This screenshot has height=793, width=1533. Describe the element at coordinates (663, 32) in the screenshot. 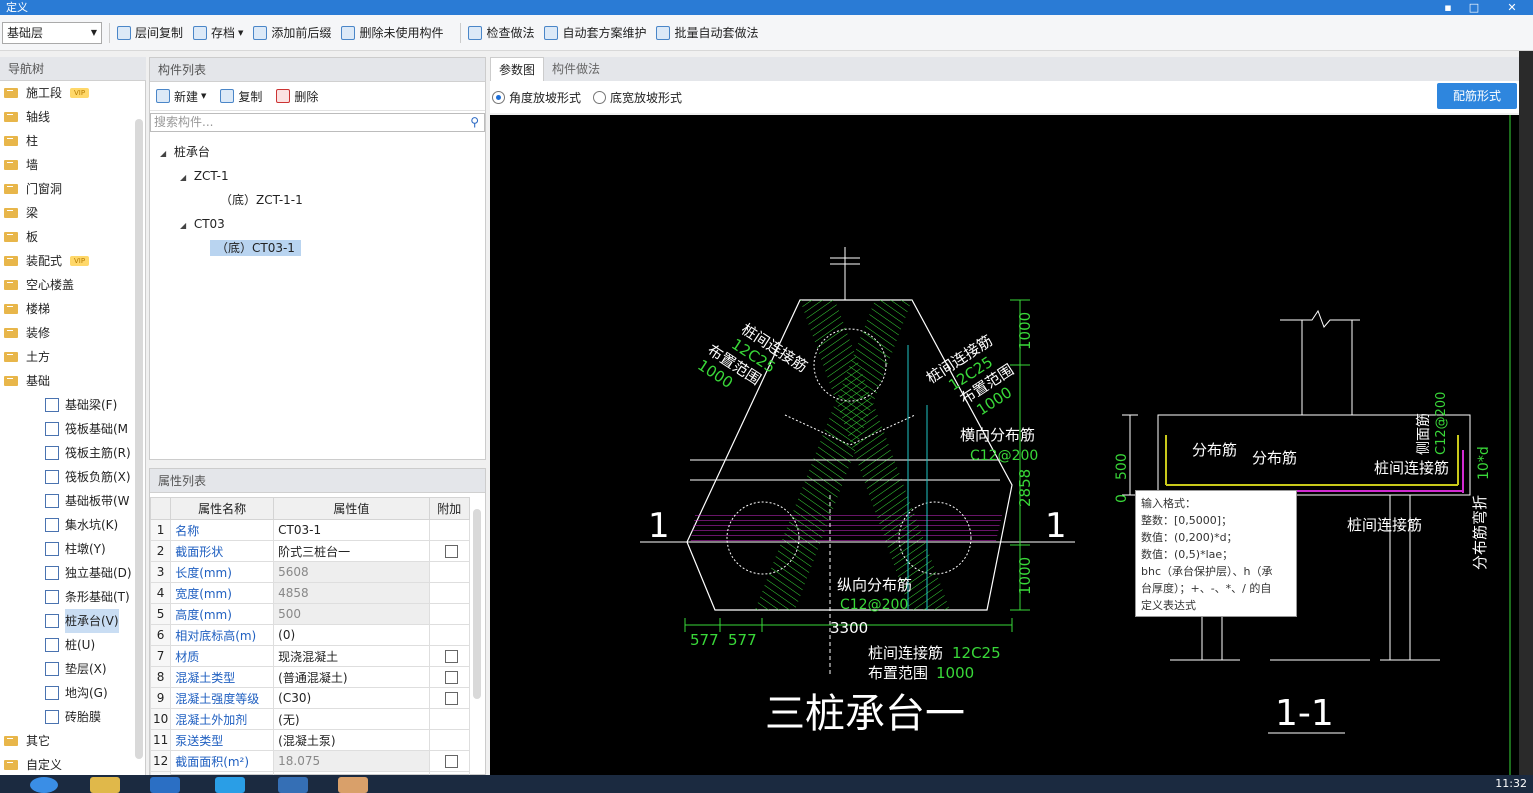

I see `batch-icon` at that location.